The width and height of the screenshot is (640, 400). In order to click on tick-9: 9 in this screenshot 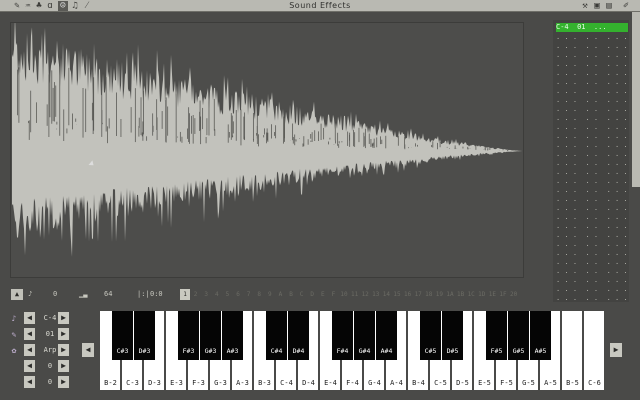, I will do `click(270, 294)`.